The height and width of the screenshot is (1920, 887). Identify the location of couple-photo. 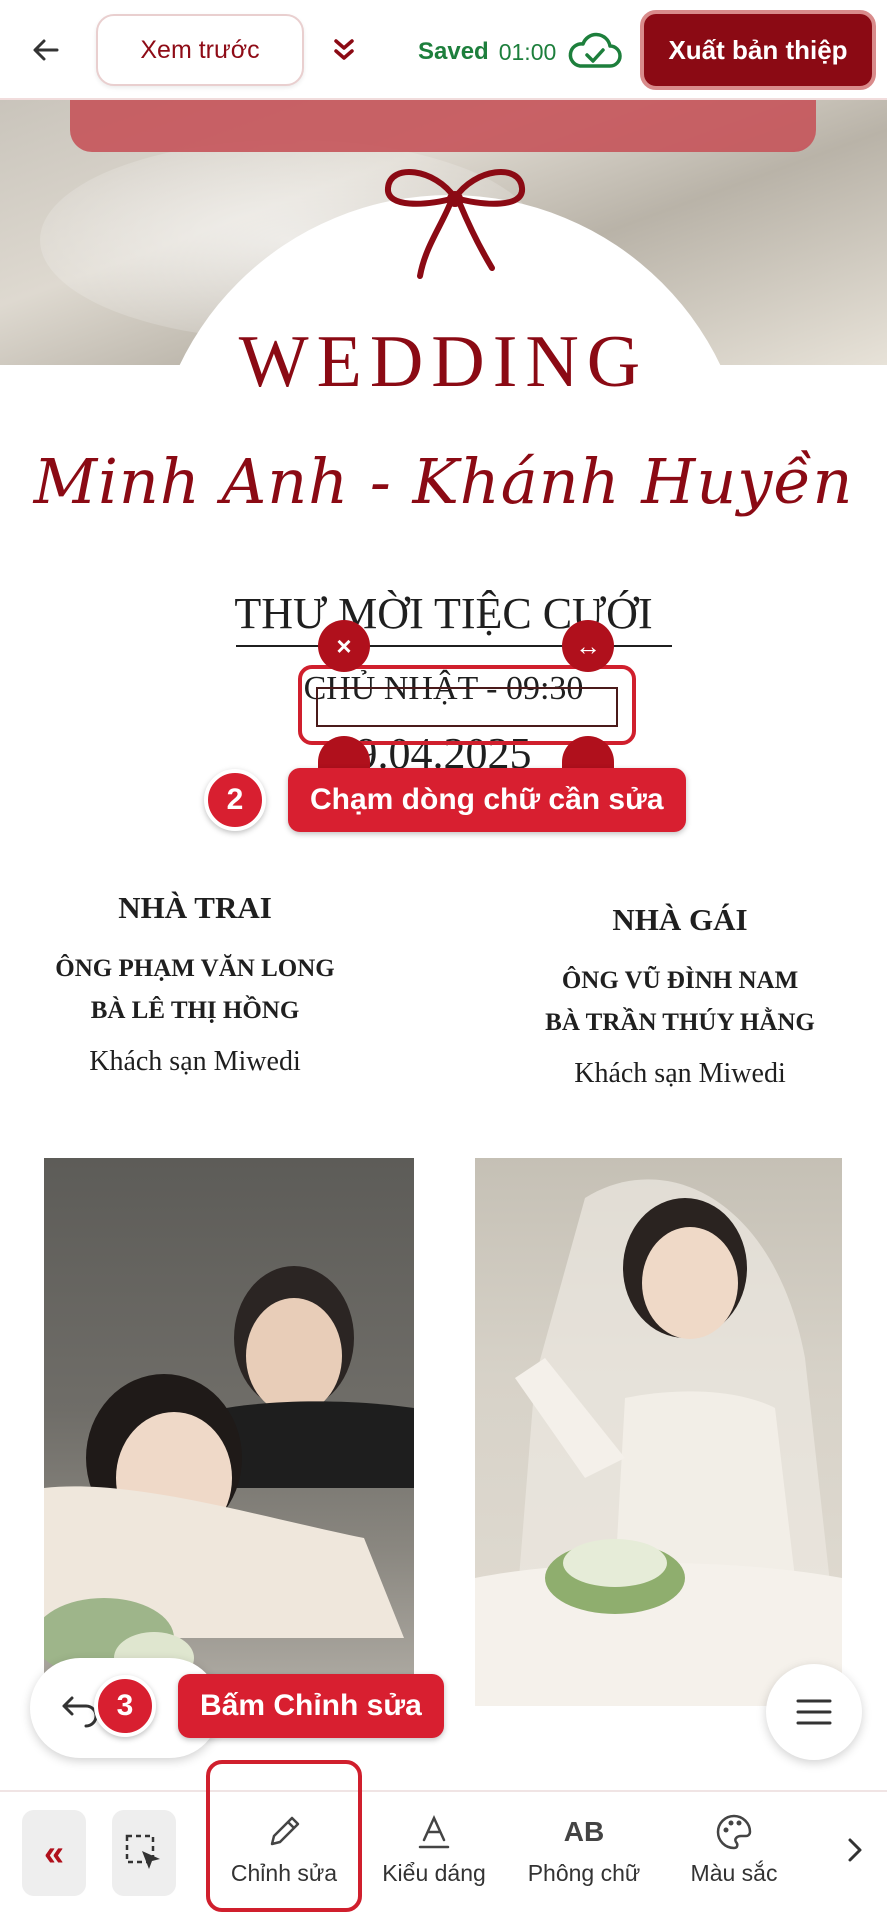
(229, 1438).